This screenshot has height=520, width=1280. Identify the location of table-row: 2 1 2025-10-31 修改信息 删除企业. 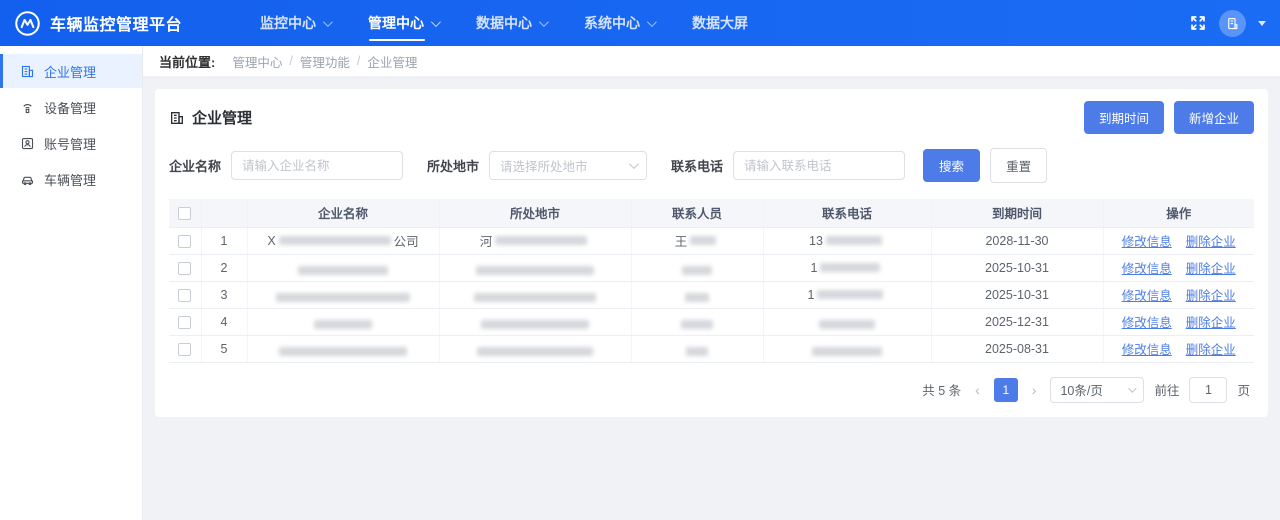
(711, 268).